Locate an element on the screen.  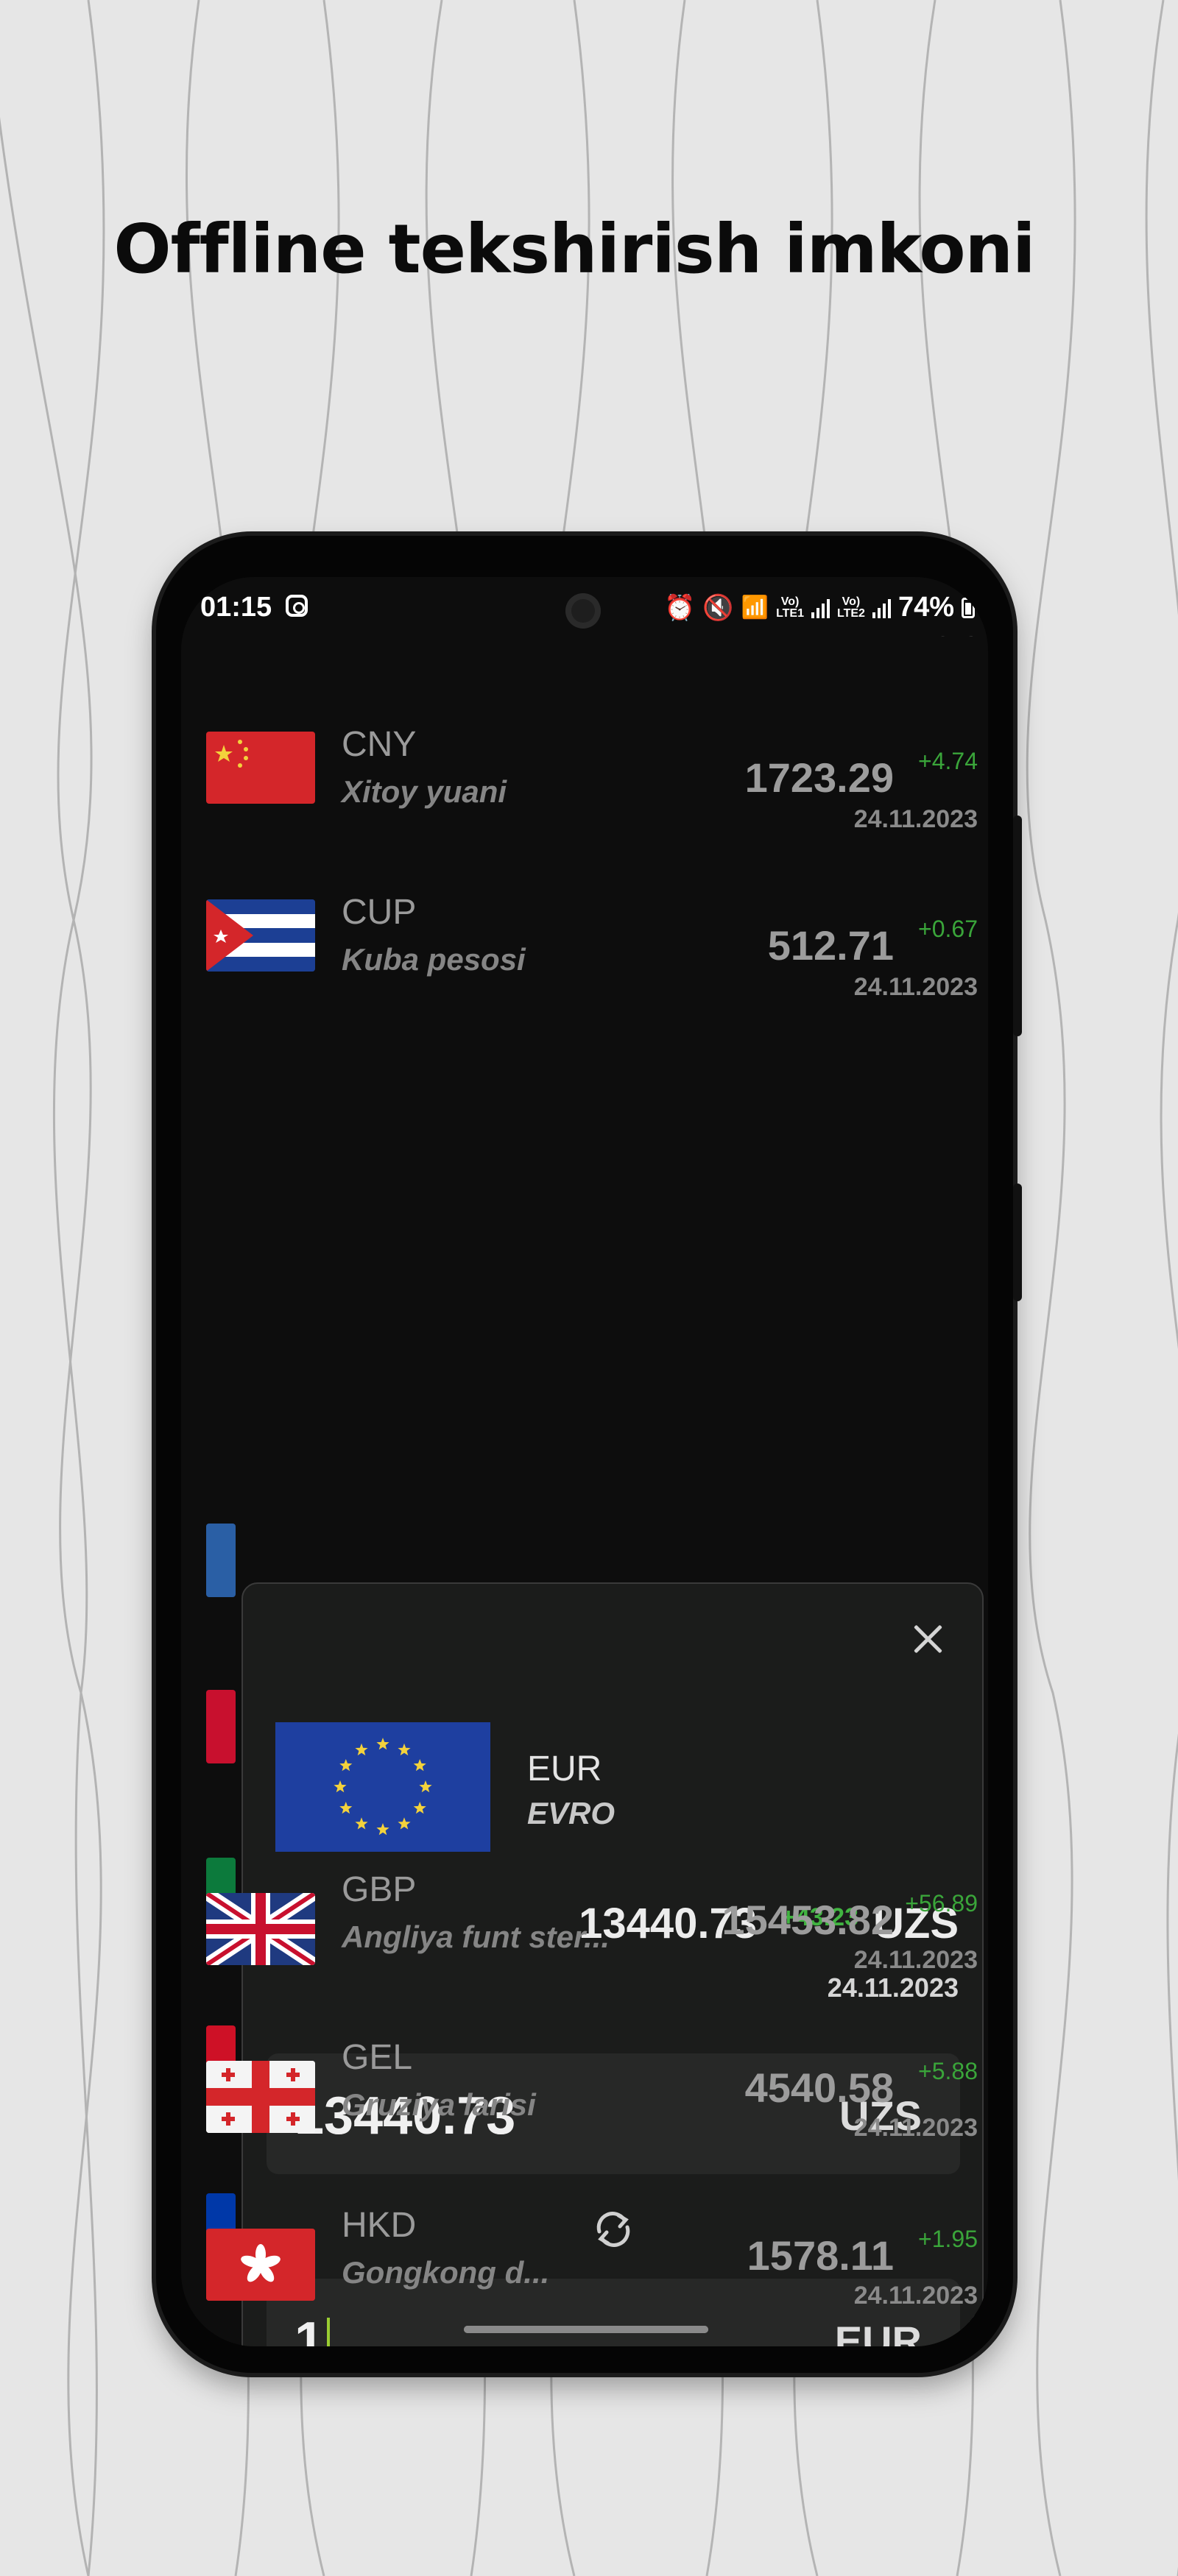
georgia-flag-icon is located at coordinates (260, 2097).